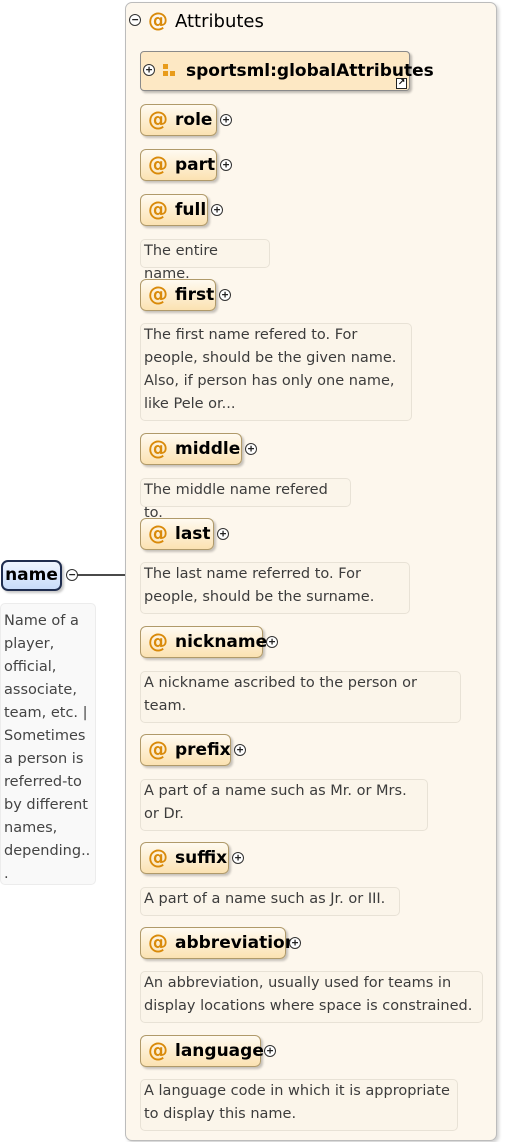  I want to click on attribute-documentation: The middle name refered to., so click(245, 499).